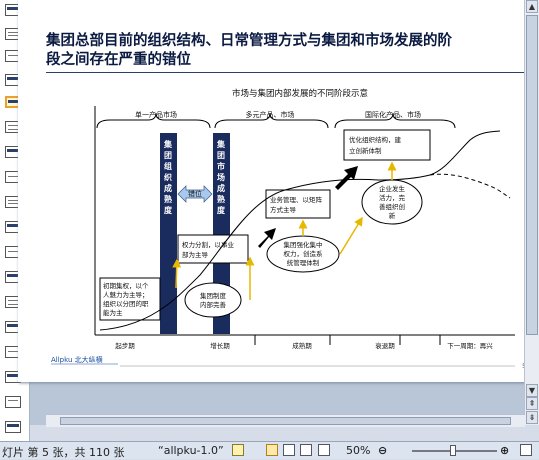 Image resolution: width=539 pixels, height=460 pixels. I want to click on phase-label: 衰退期, so click(385, 345).